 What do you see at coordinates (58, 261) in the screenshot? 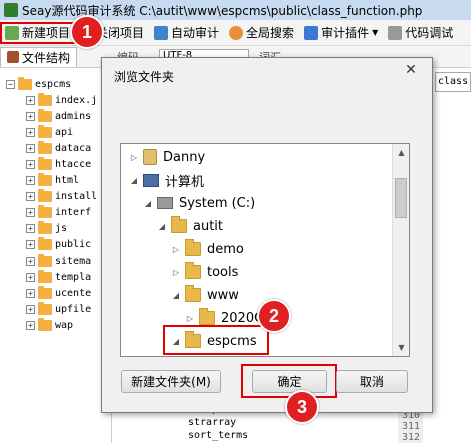
I see `tree-item: + sitema` at bounding box center [58, 261].